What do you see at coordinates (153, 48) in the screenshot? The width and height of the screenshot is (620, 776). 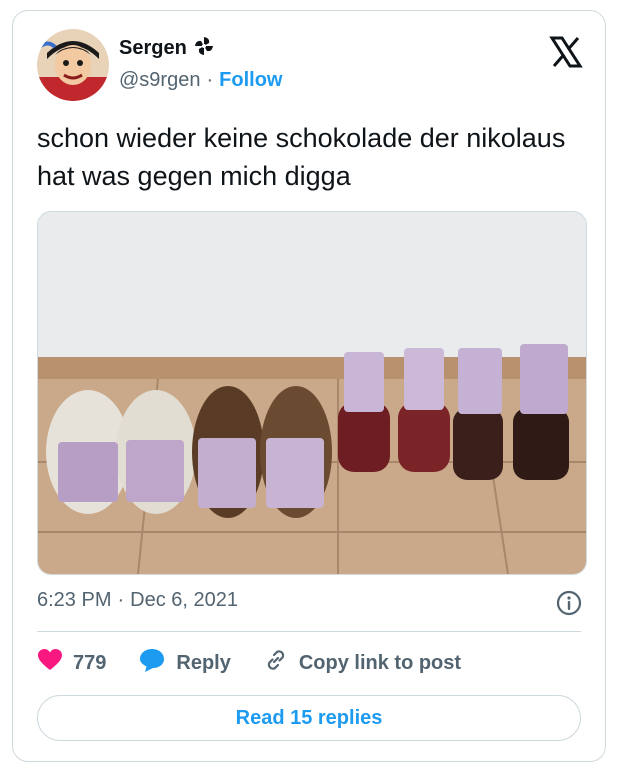 I see `author-name: Sergen` at bounding box center [153, 48].